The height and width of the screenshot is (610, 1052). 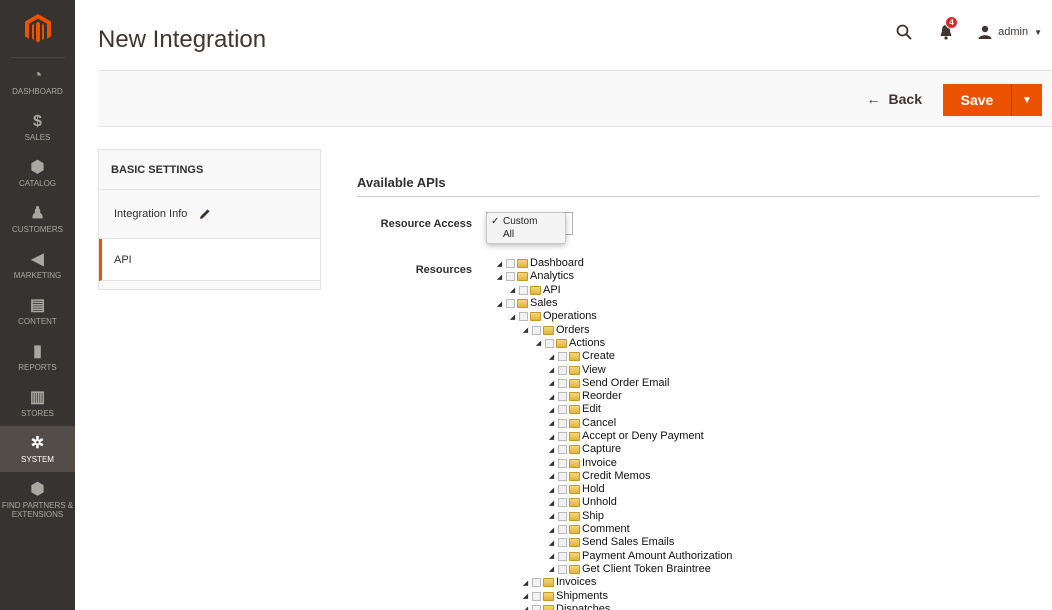 I want to click on tree-node-label: Edit, so click(x=591, y=409).